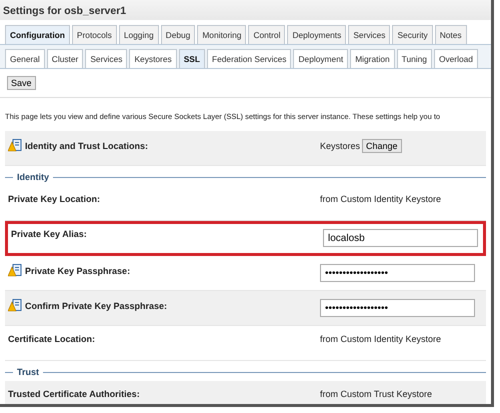 Image resolution: width=500 pixels, height=413 pixels. Describe the element at coordinates (400, 238) in the screenshot. I see `input-field: localosb` at that location.